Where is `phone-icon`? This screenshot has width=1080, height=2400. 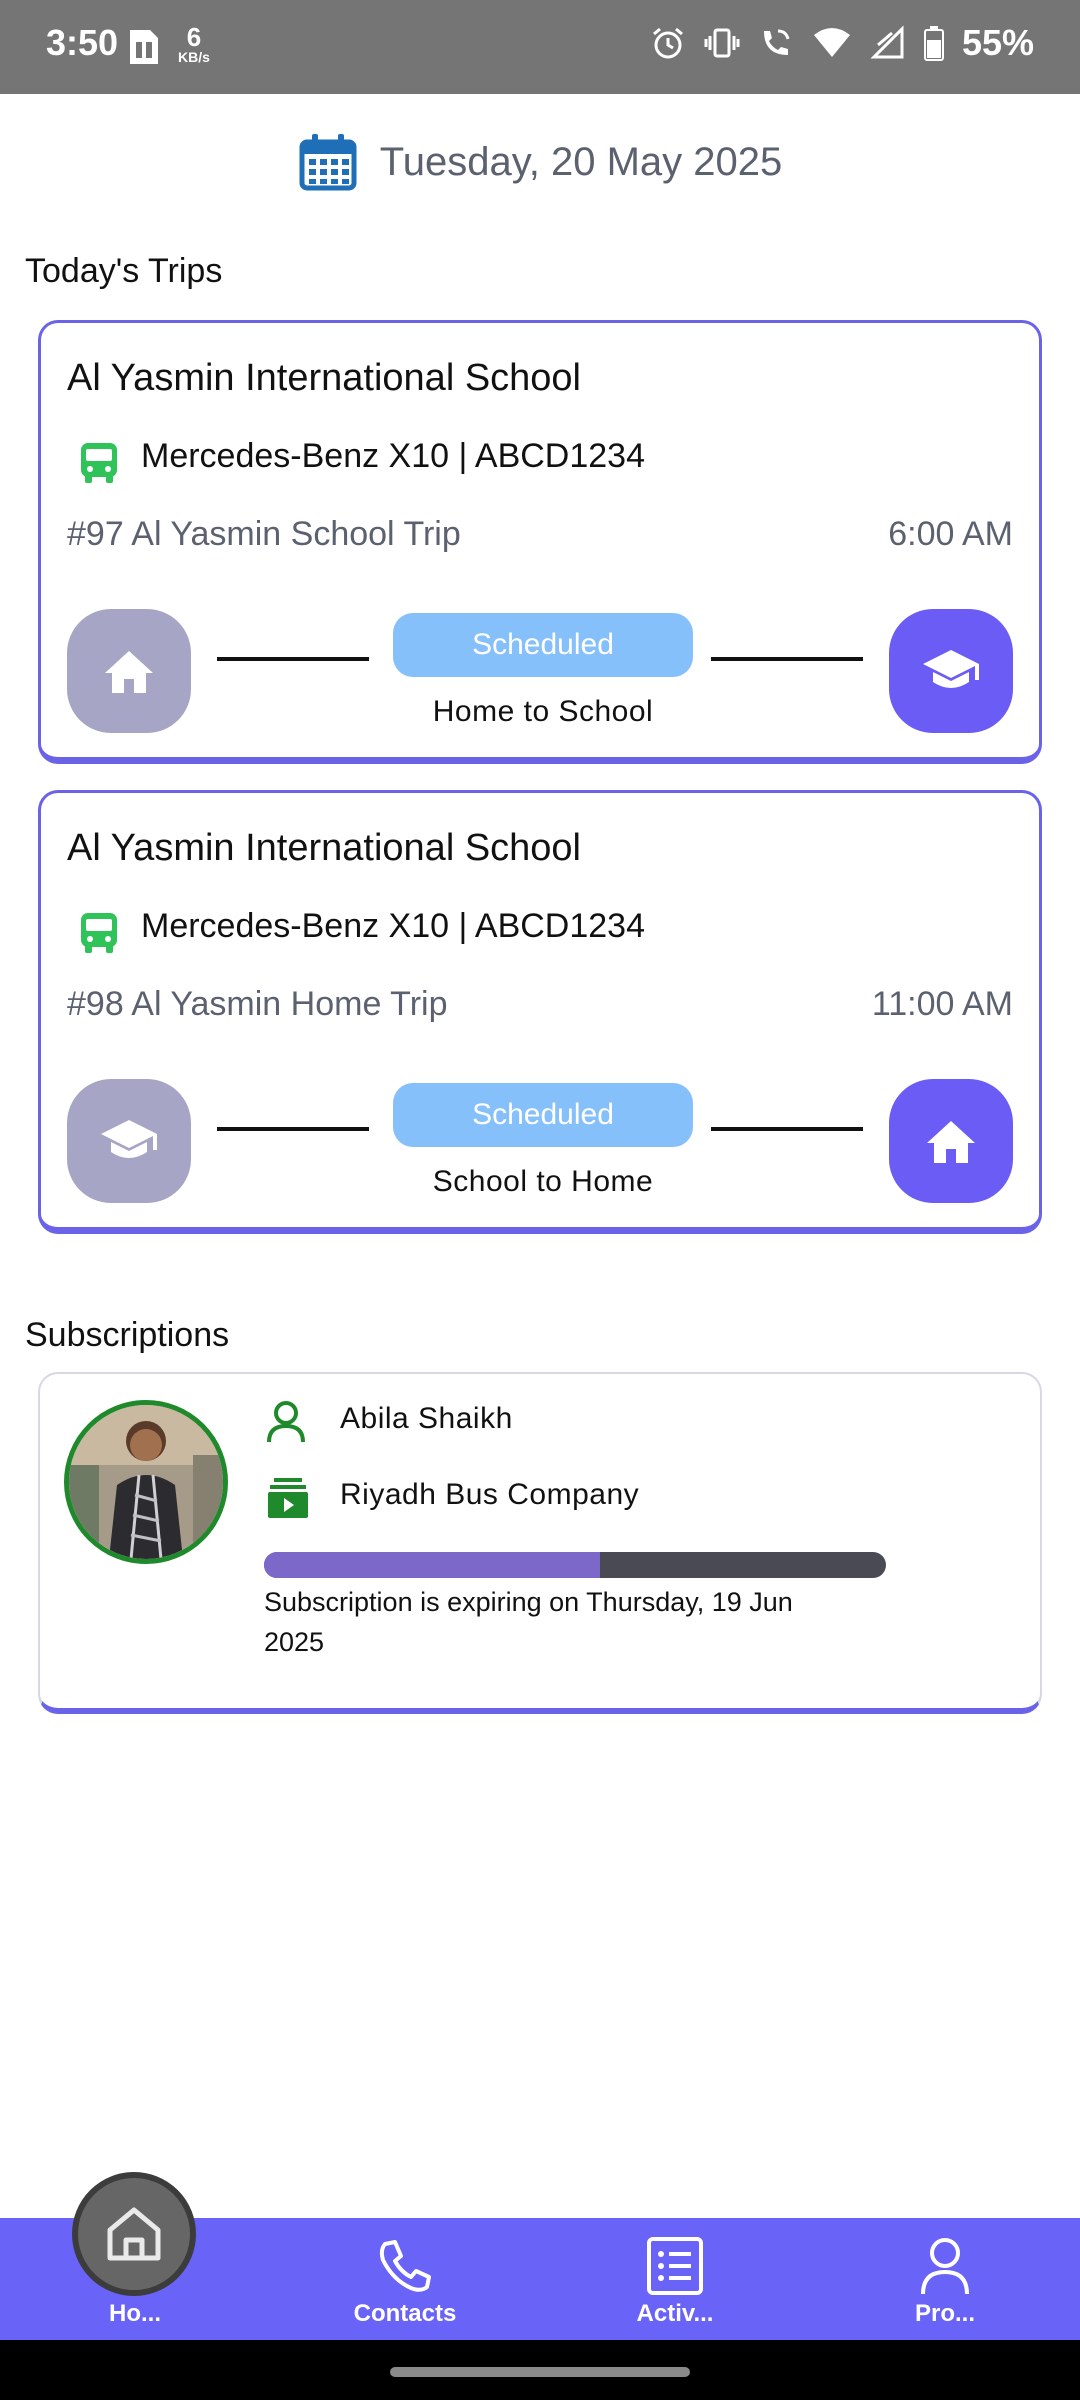
phone-icon is located at coordinates (405, 2266).